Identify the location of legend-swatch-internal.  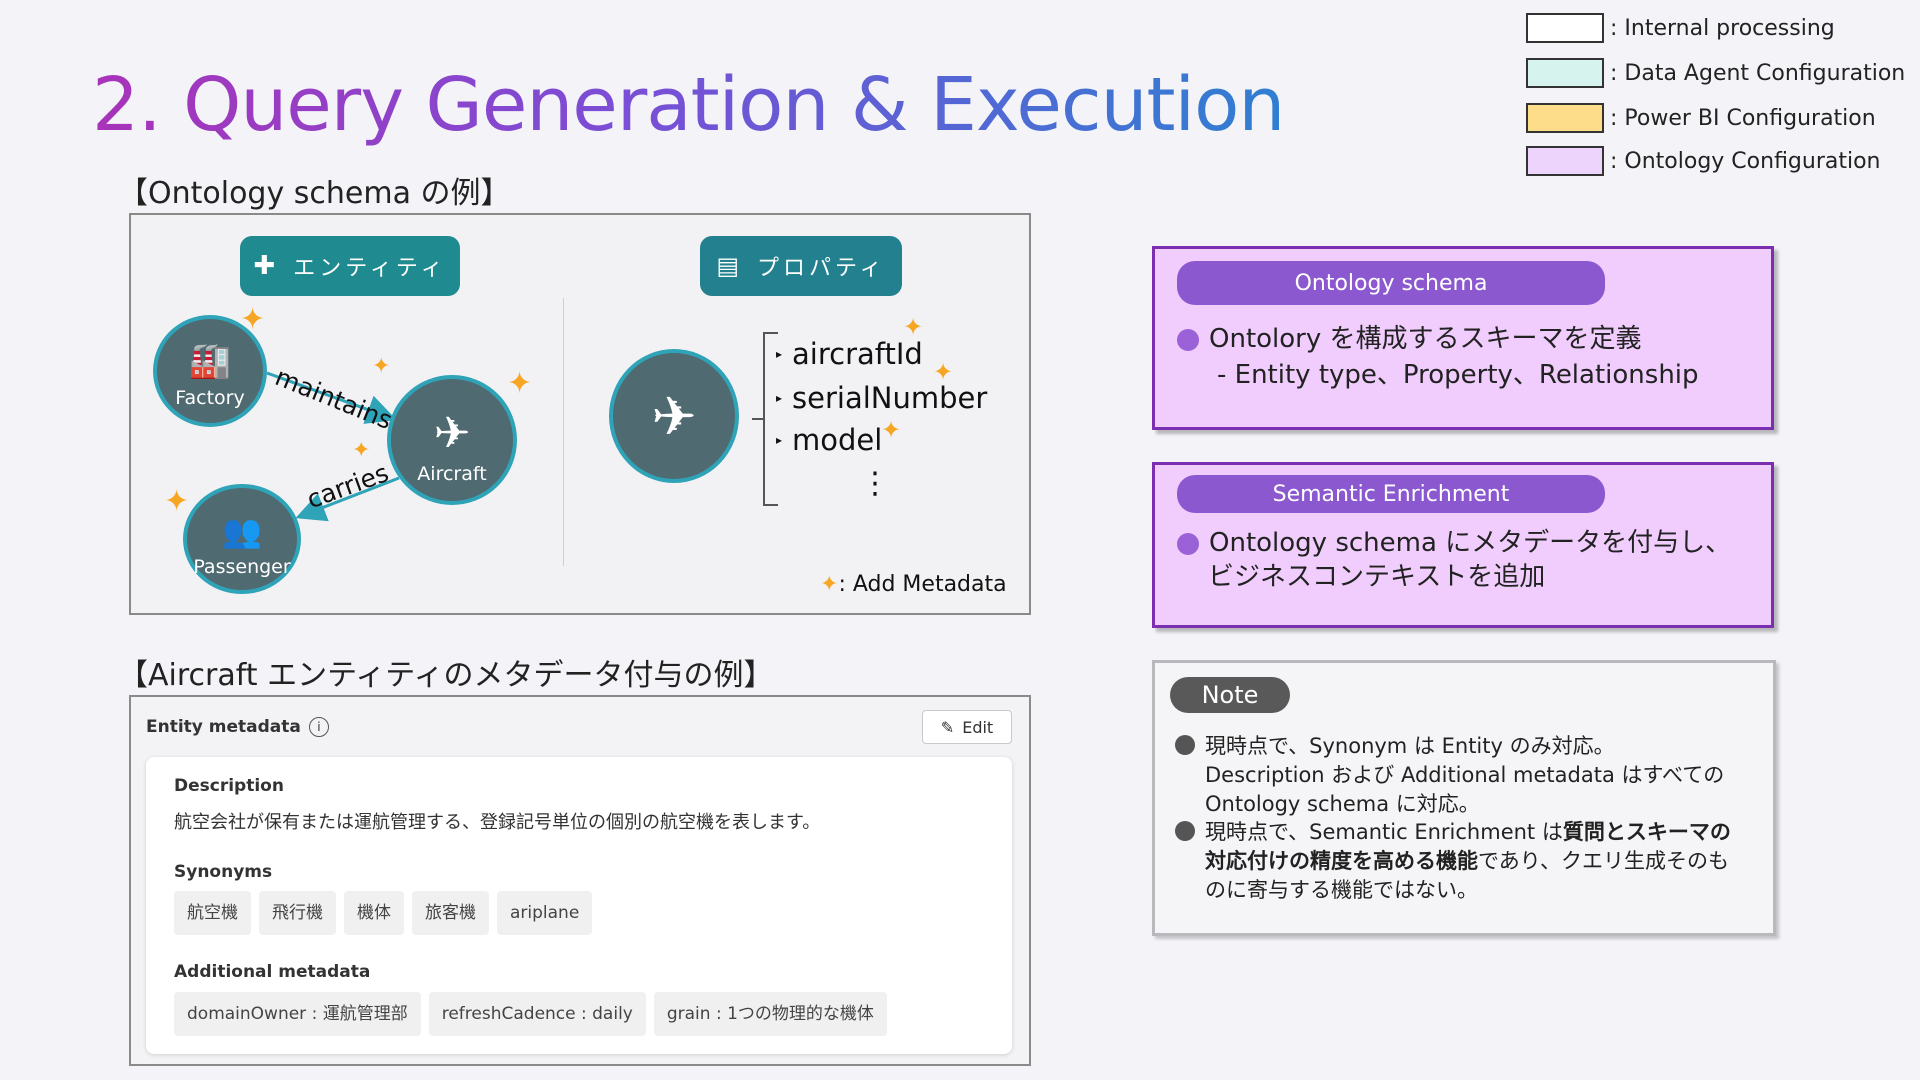
(1565, 28).